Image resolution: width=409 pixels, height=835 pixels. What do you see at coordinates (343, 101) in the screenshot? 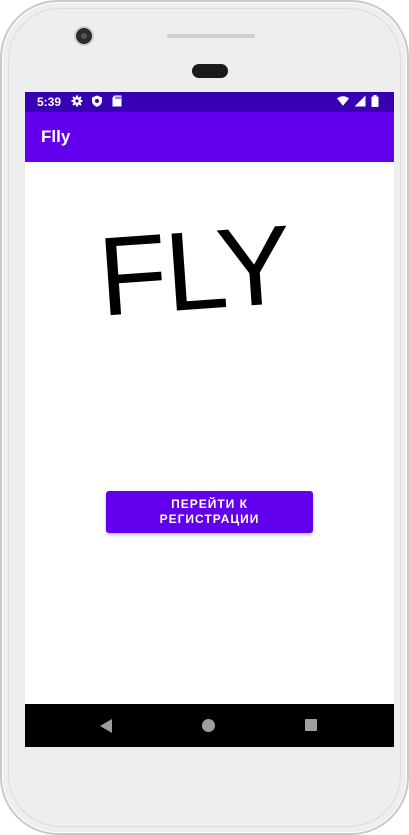
I see `wifi-icon` at bounding box center [343, 101].